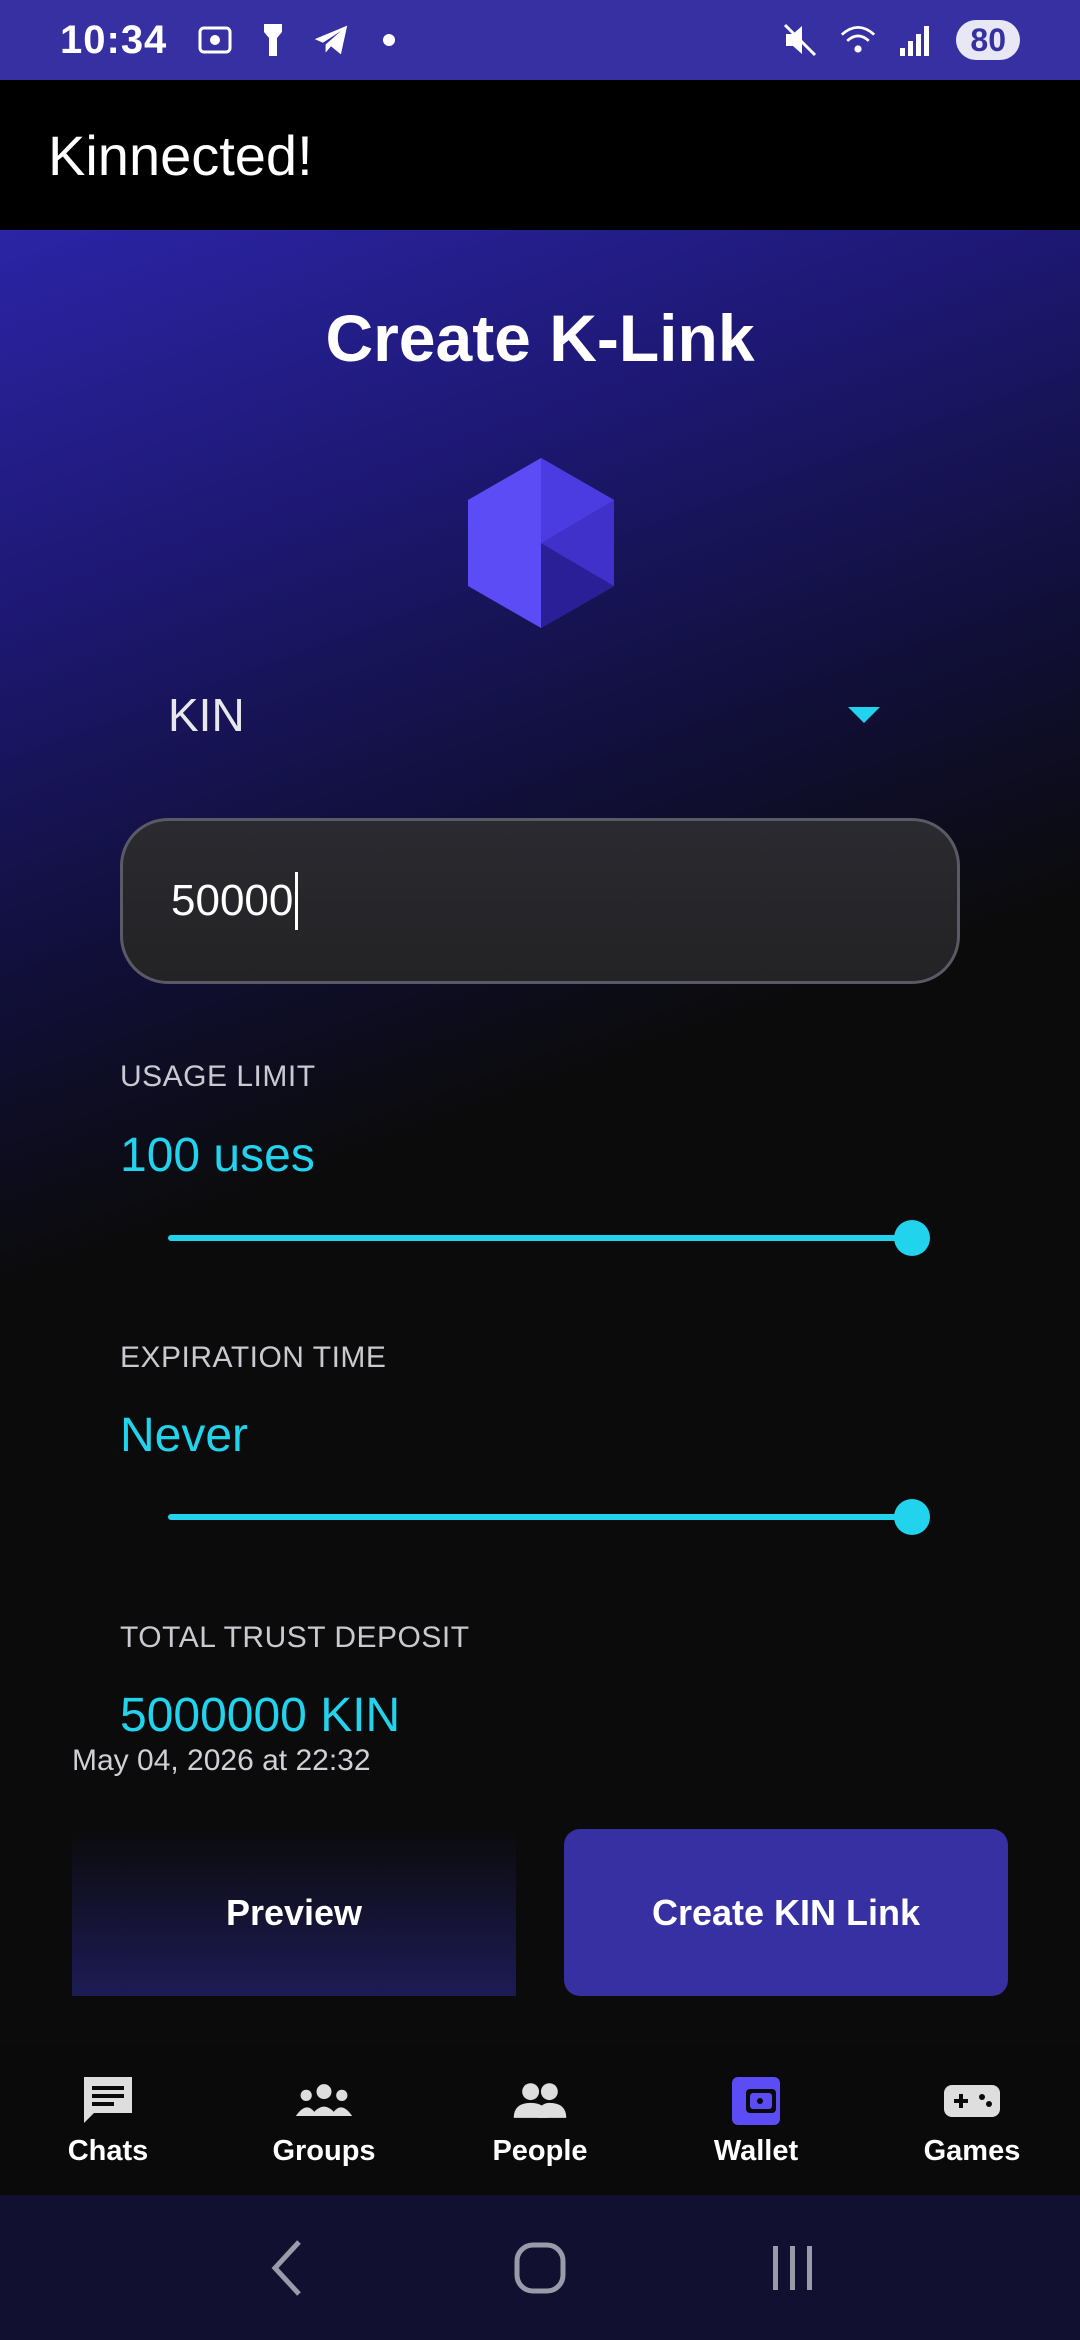 This screenshot has width=1080, height=2340. Describe the element at coordinates (287, 2268) in the screenshot. I see `back-icon` at that location.